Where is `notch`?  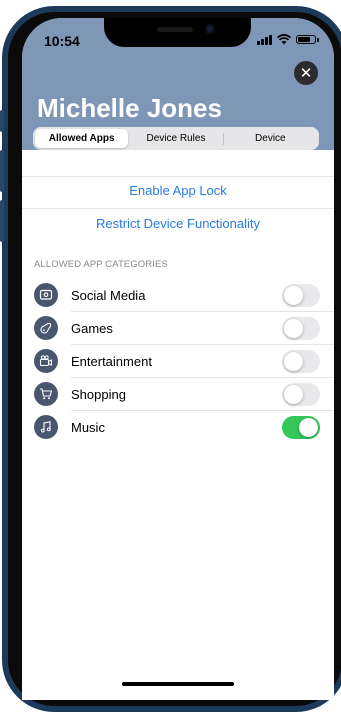
notch is located at coordinates (177, 32).